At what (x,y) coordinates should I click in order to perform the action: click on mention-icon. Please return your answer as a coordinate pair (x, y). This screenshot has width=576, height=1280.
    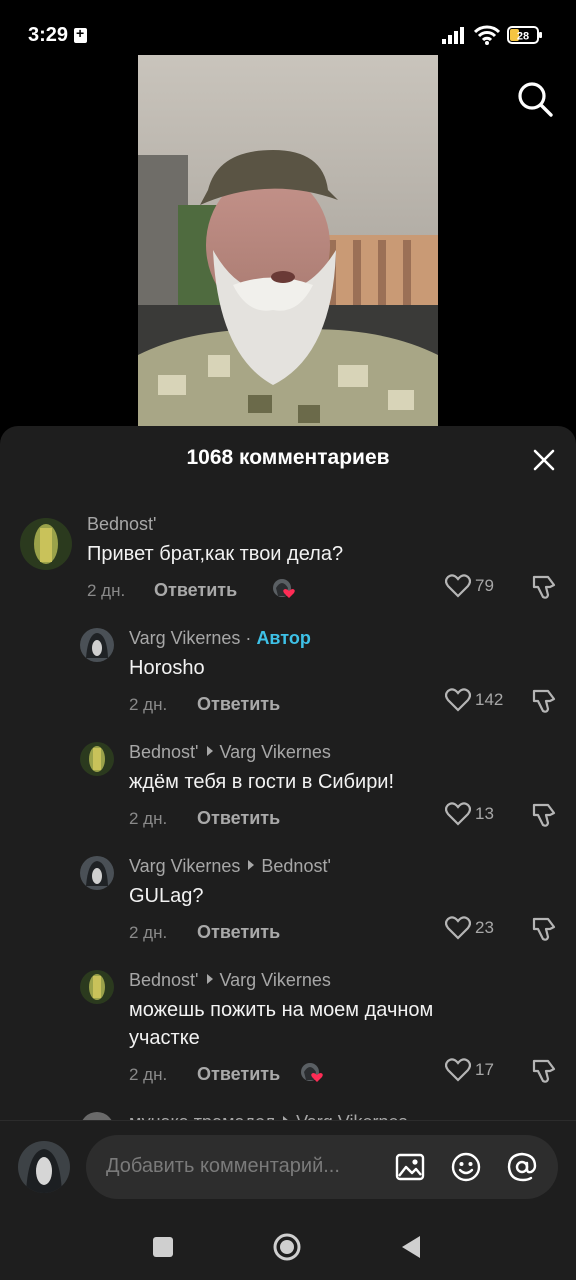
    Looking at the image, I should click on (522, 1167).